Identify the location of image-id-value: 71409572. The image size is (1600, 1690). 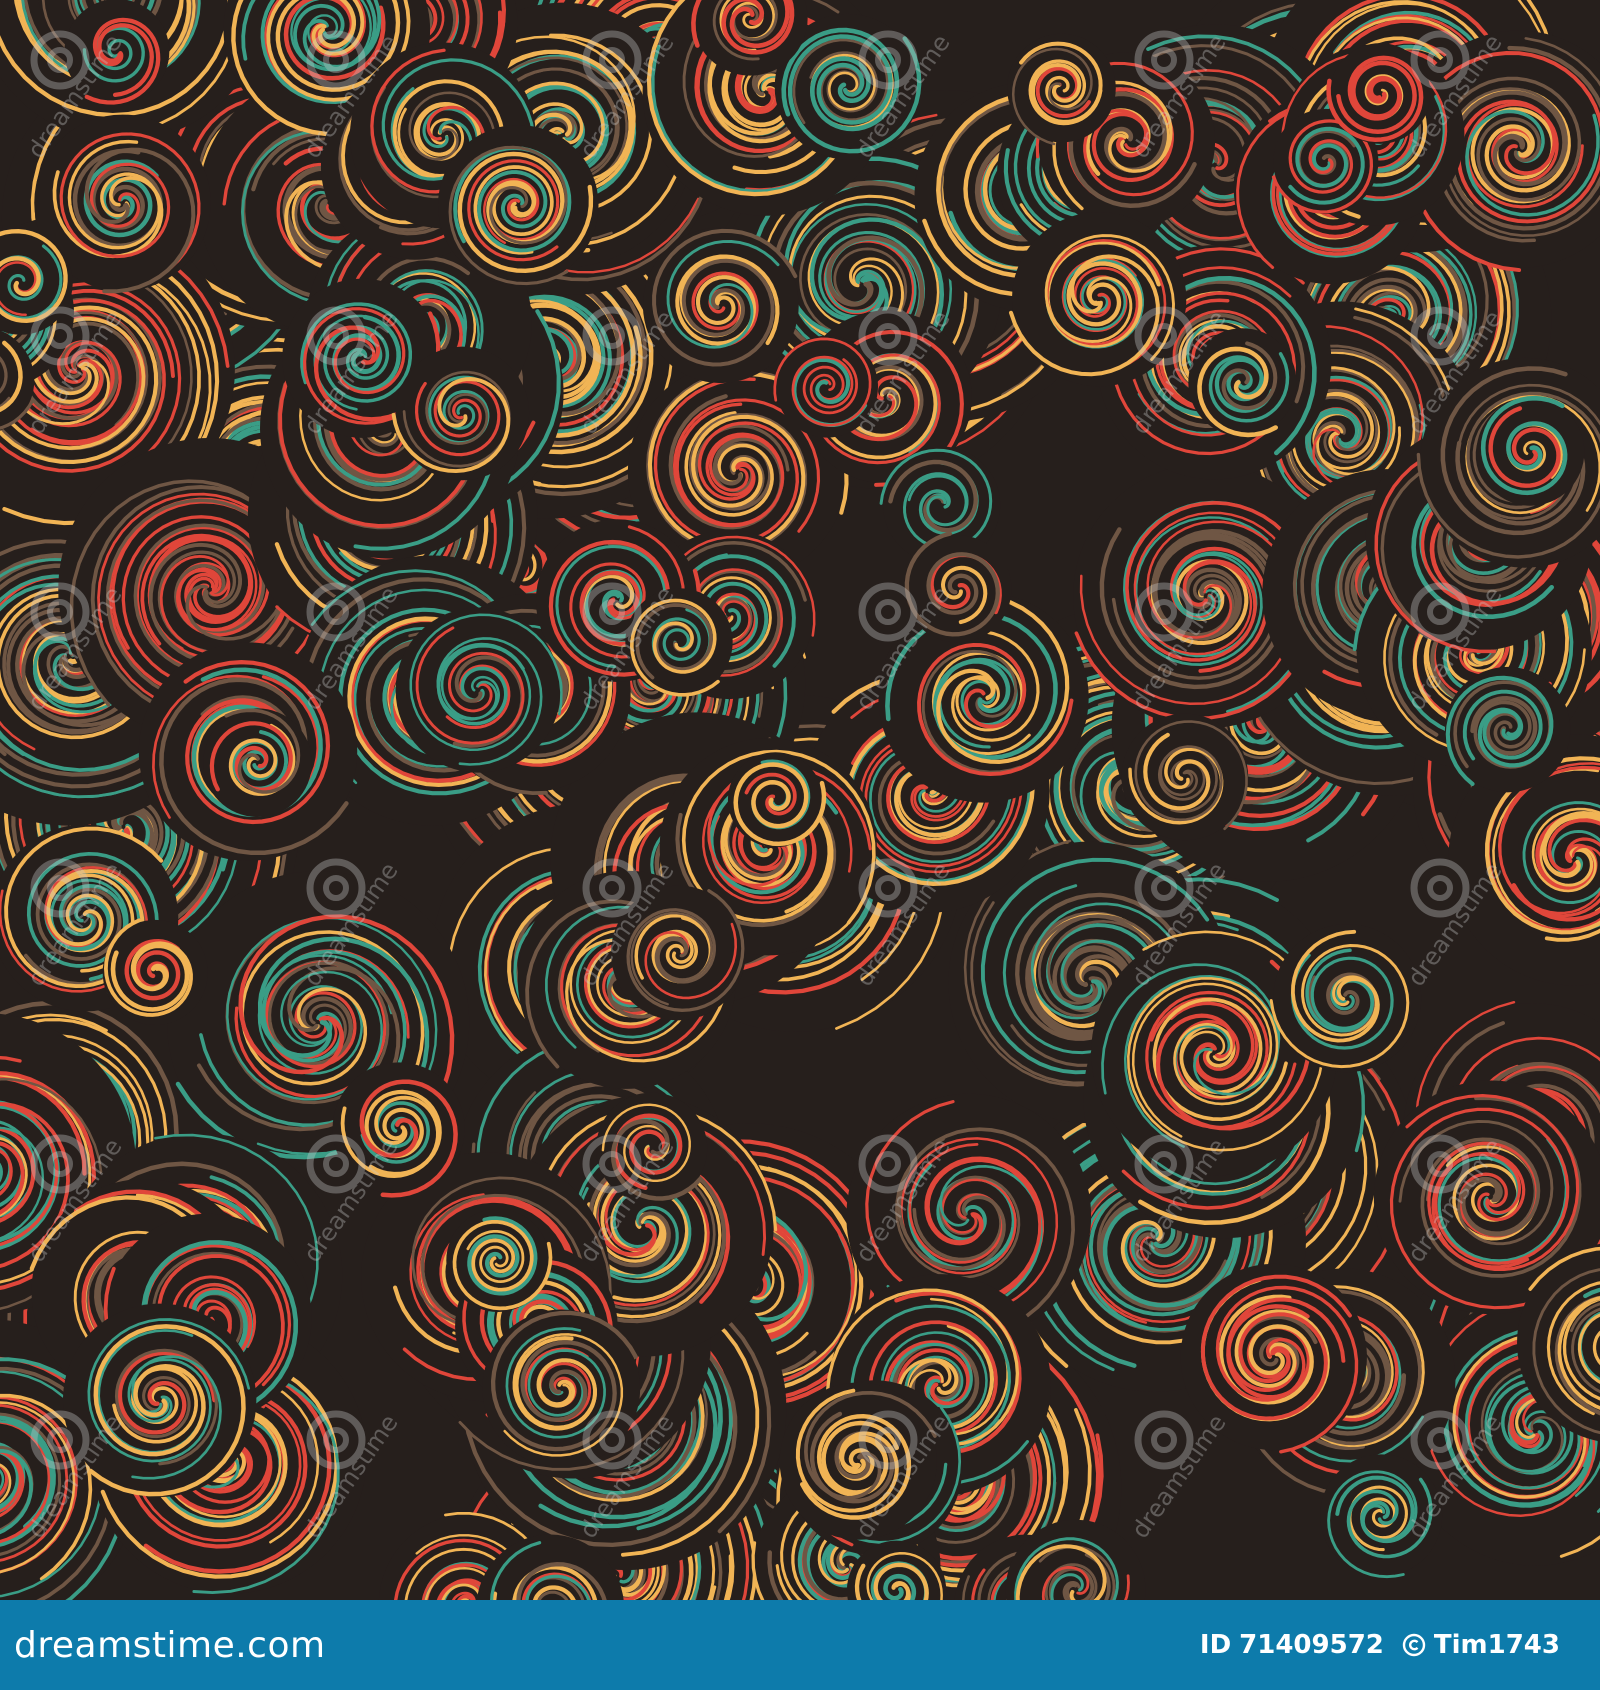
(1311, 1645).